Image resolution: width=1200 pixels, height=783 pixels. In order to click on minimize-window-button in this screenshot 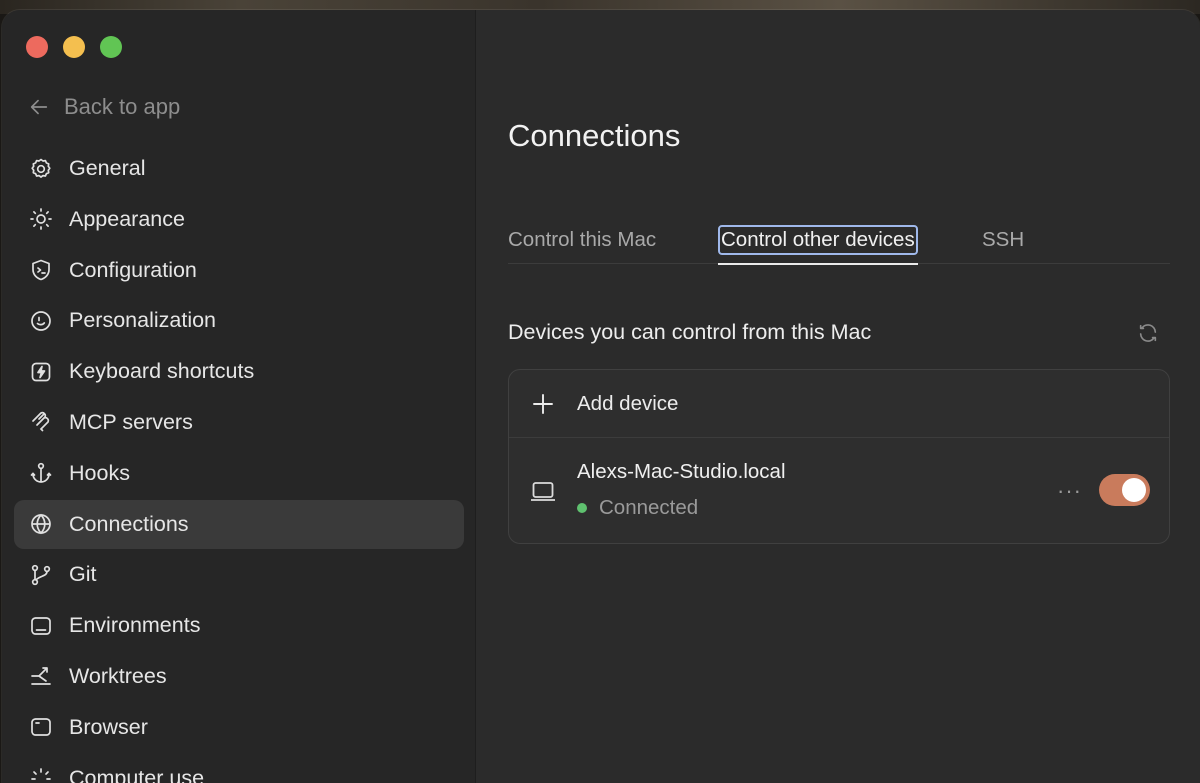, I will do `click(74, 47)`.